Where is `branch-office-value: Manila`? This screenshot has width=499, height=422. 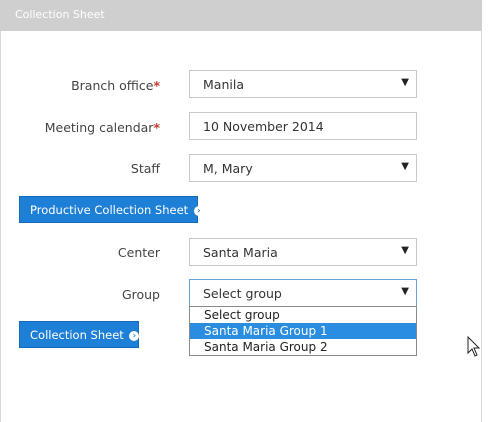 branch-office-value: Manila is located at coordinates (223, 84).